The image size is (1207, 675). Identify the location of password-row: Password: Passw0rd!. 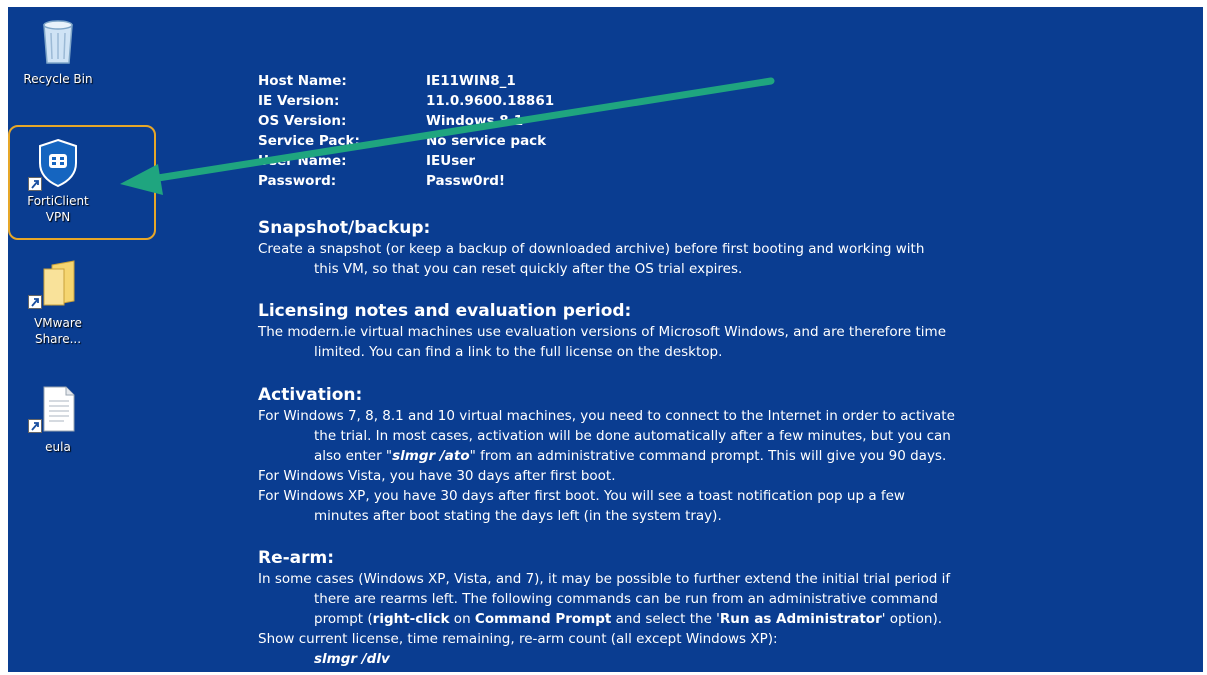
(382, 181).